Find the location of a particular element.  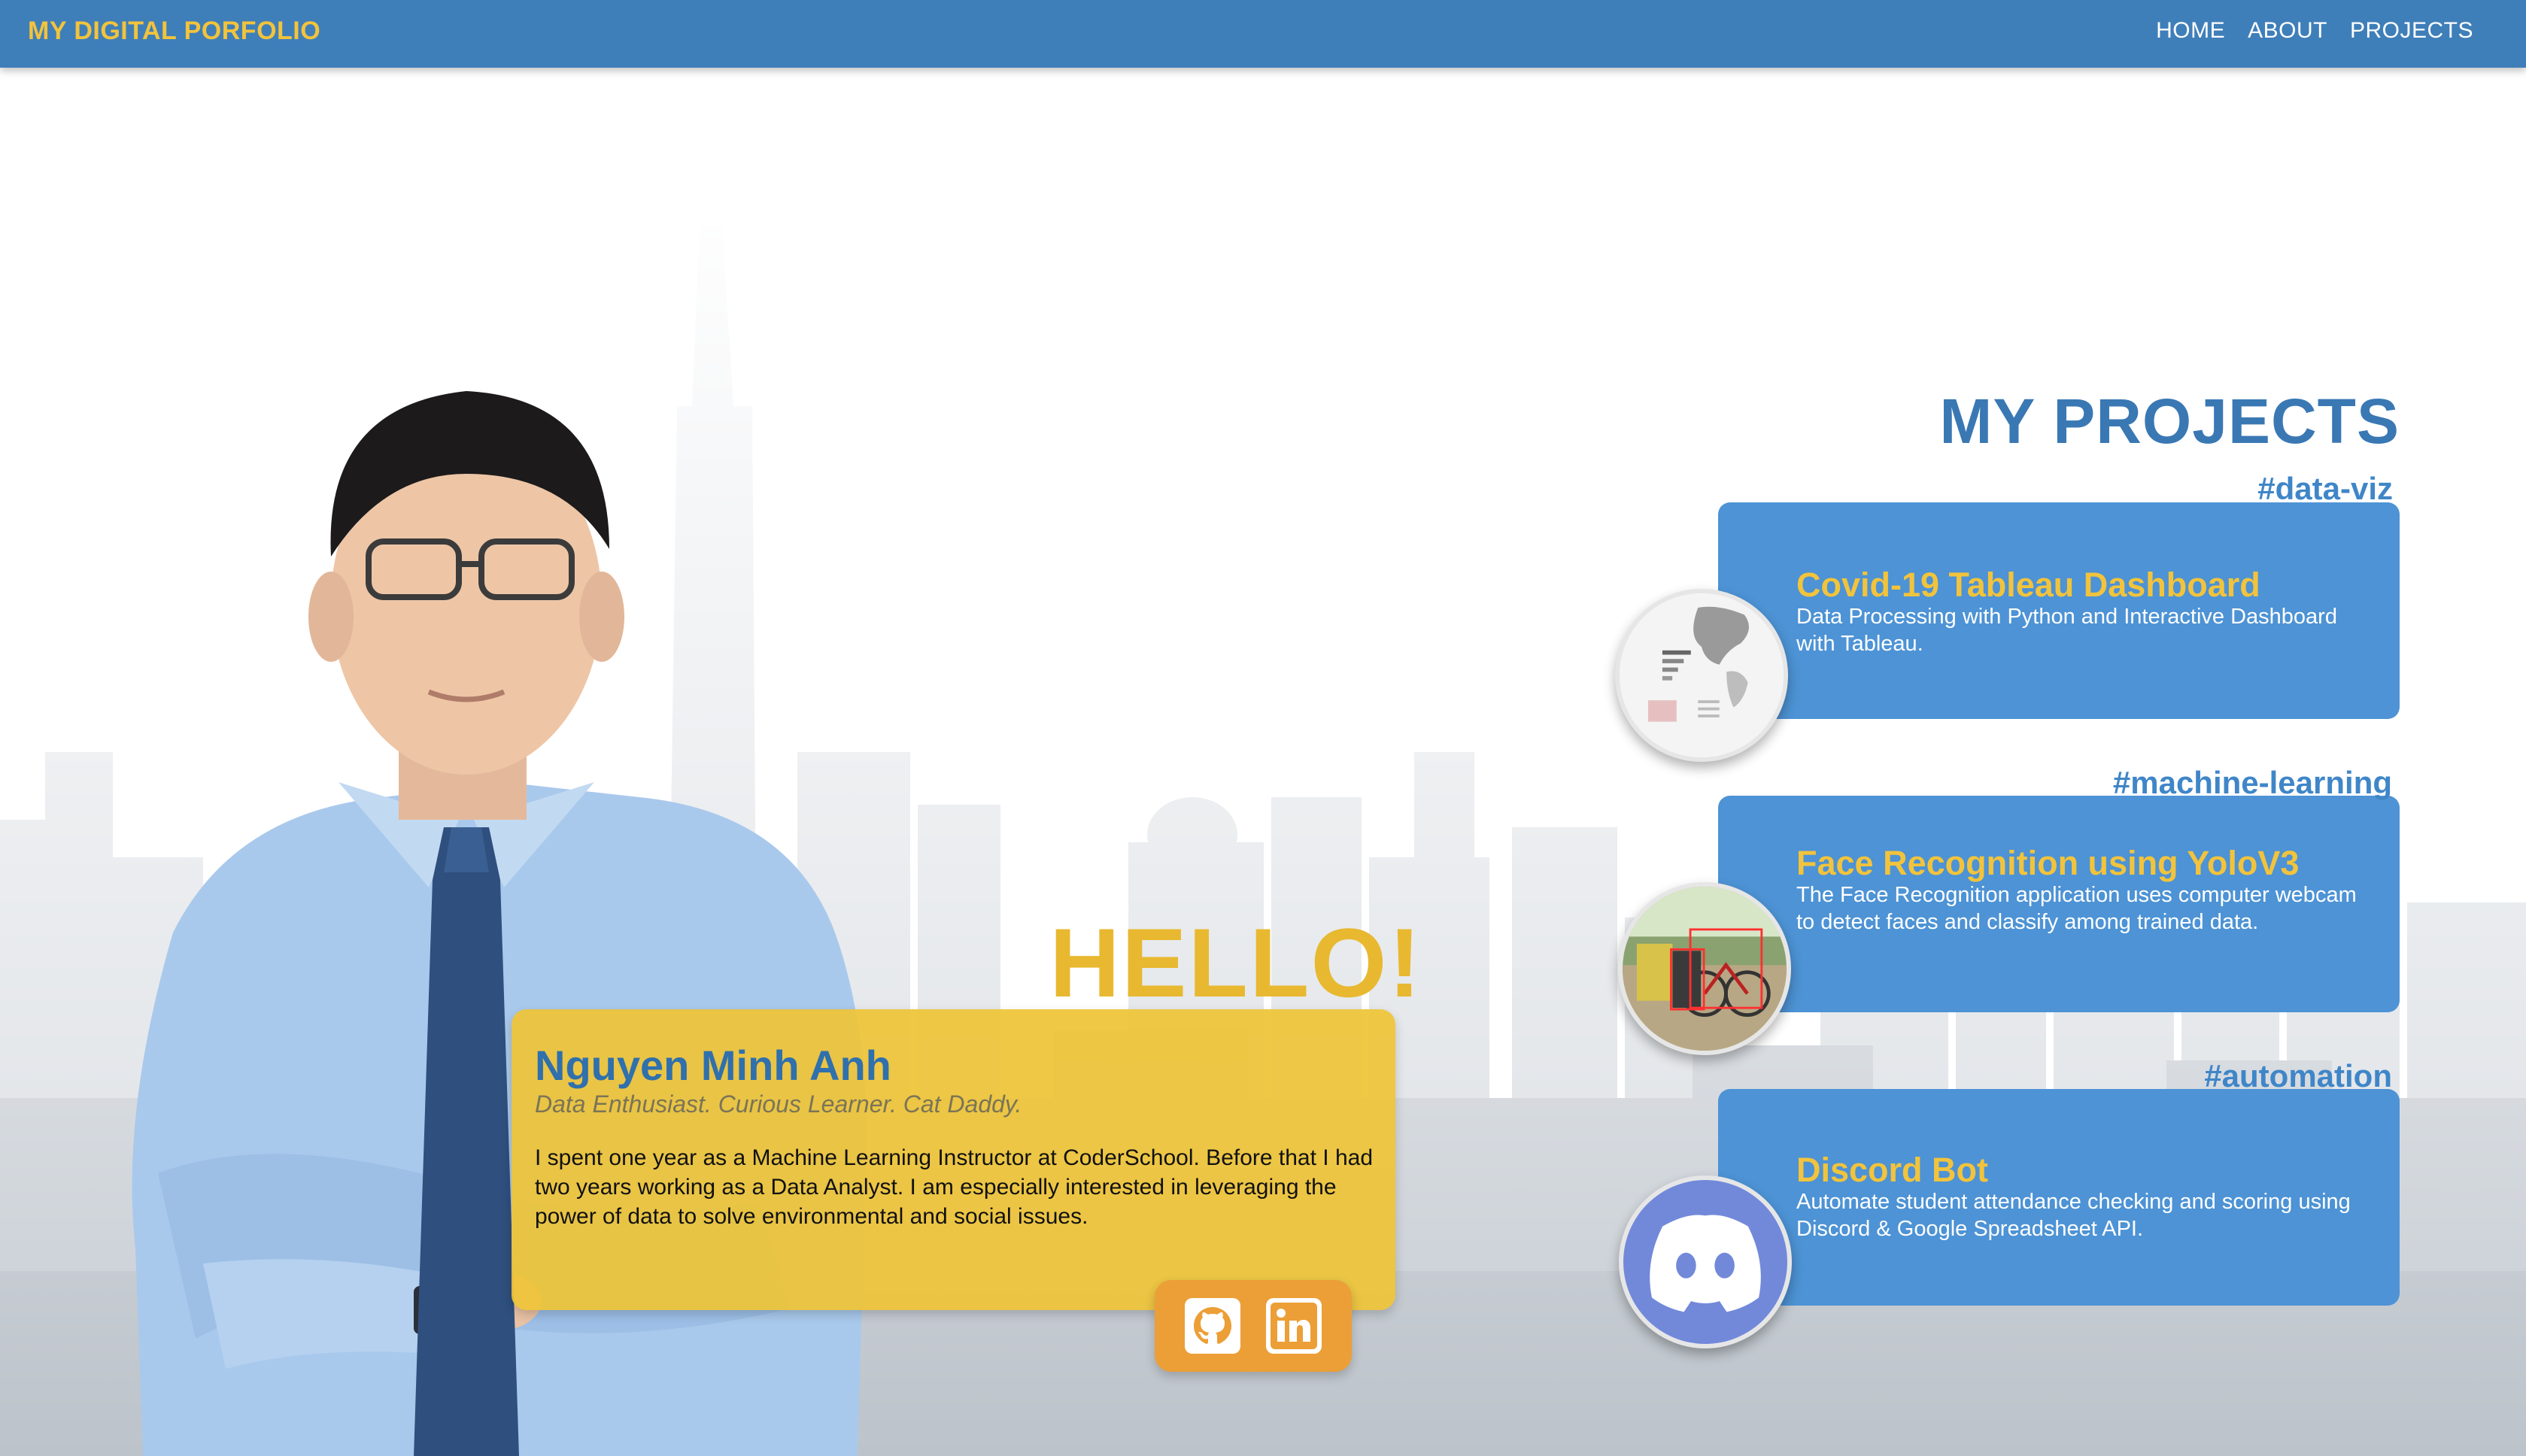

top-navbar: MY DIGITAL PORFOLIO HOME ABOUT PROJECTS is located at coordinates (1263, 34).